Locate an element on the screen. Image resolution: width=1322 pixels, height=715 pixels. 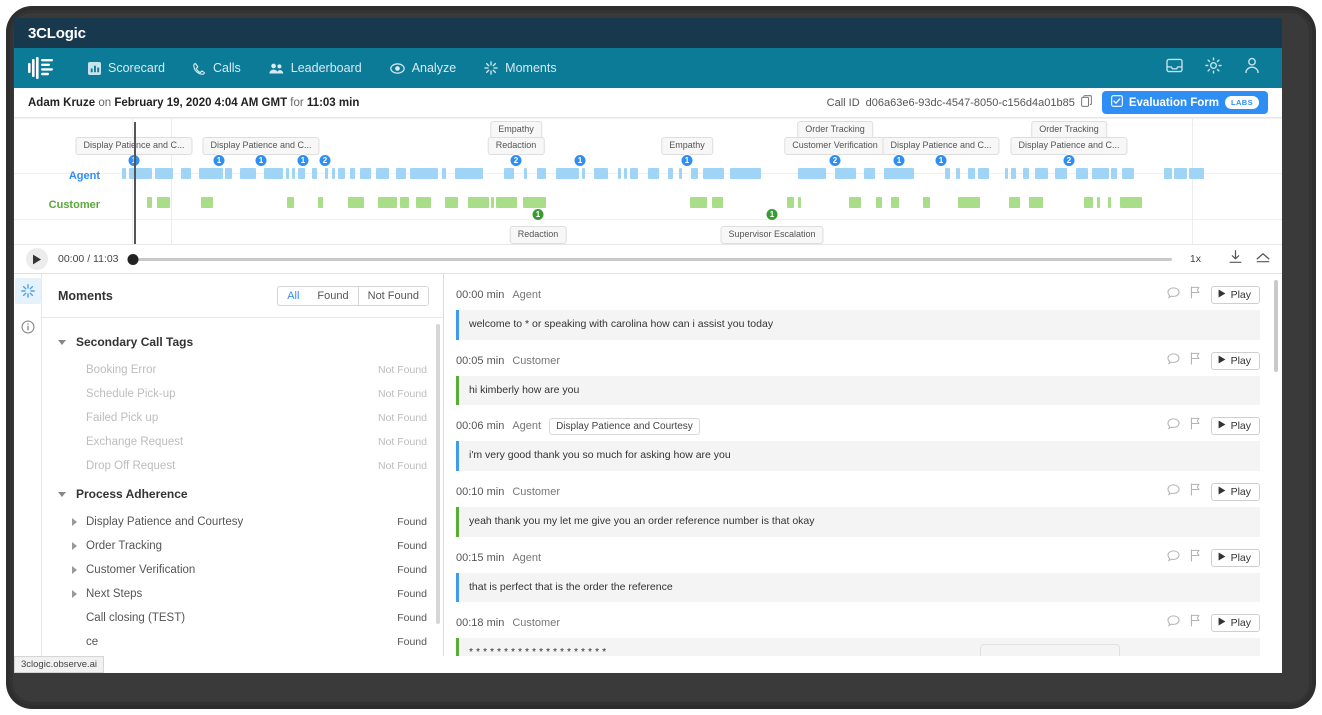
moments-row: Display Patience and Courtesy Found is located at coordinates (242, 522).